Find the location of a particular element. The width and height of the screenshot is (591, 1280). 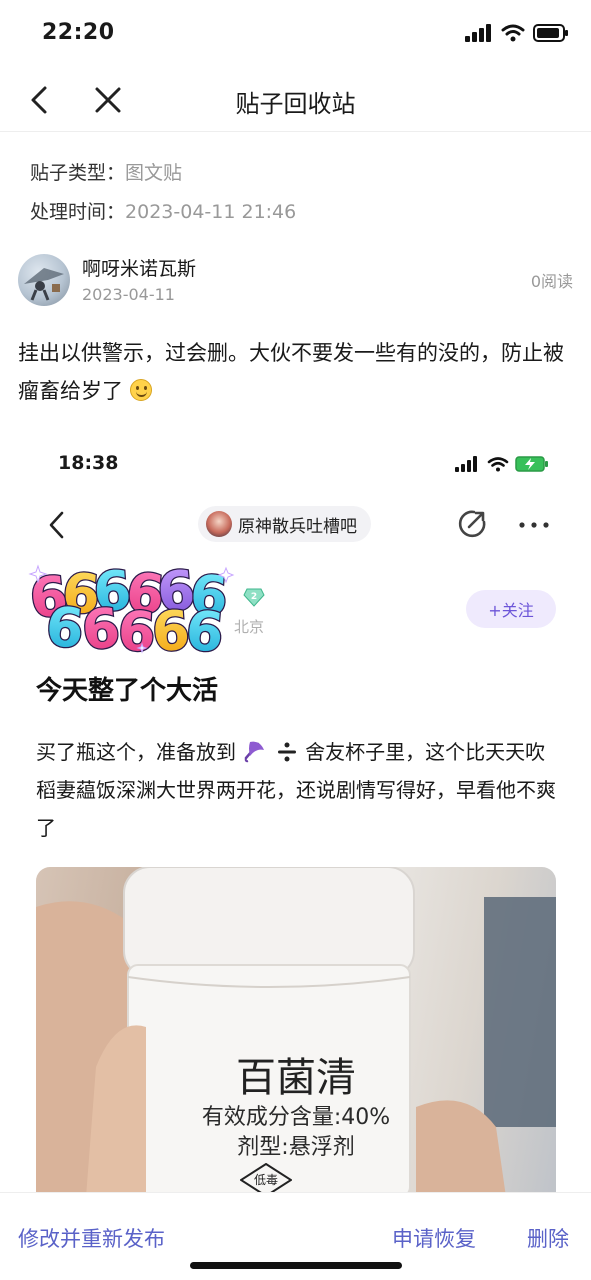

low-toxicity-label: 低毒 is located at coordinates (265, 1180).